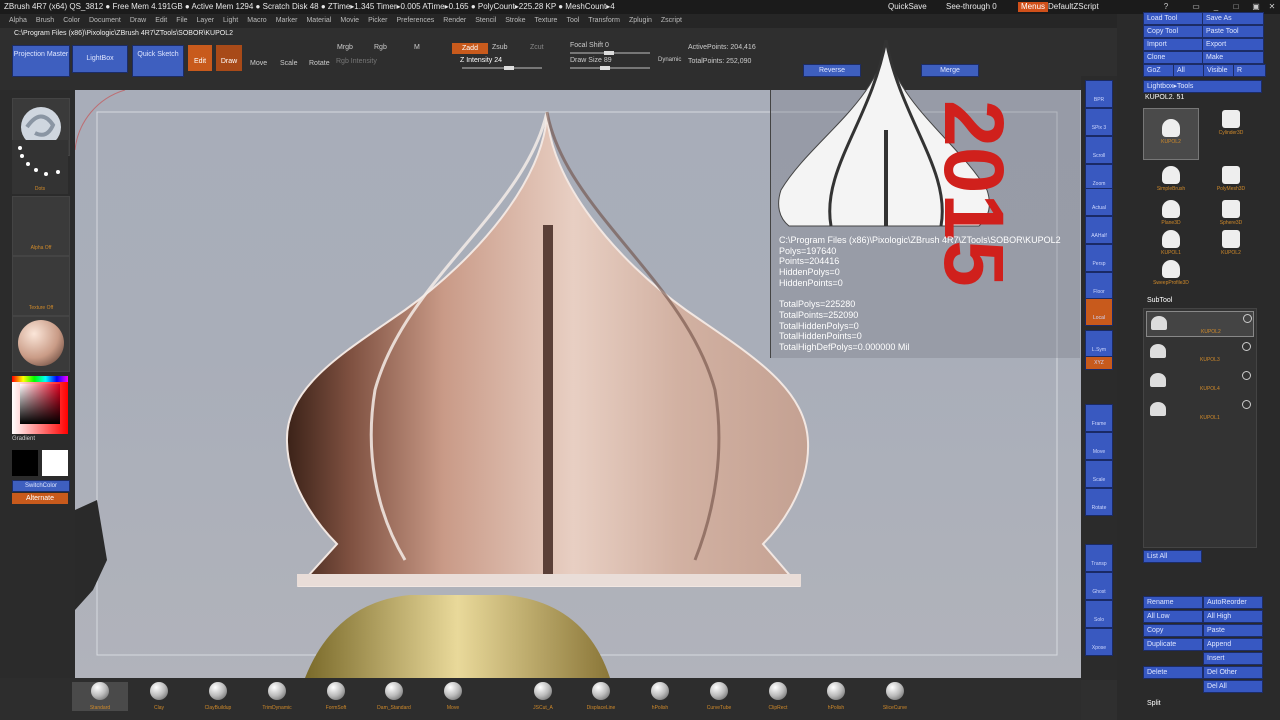 The width and height of the screenshot is (1280, 720). Describe the element at coordinates (1171, 213) in the screenshot. I see `tool-thumbnail: Plane3D` at that location.